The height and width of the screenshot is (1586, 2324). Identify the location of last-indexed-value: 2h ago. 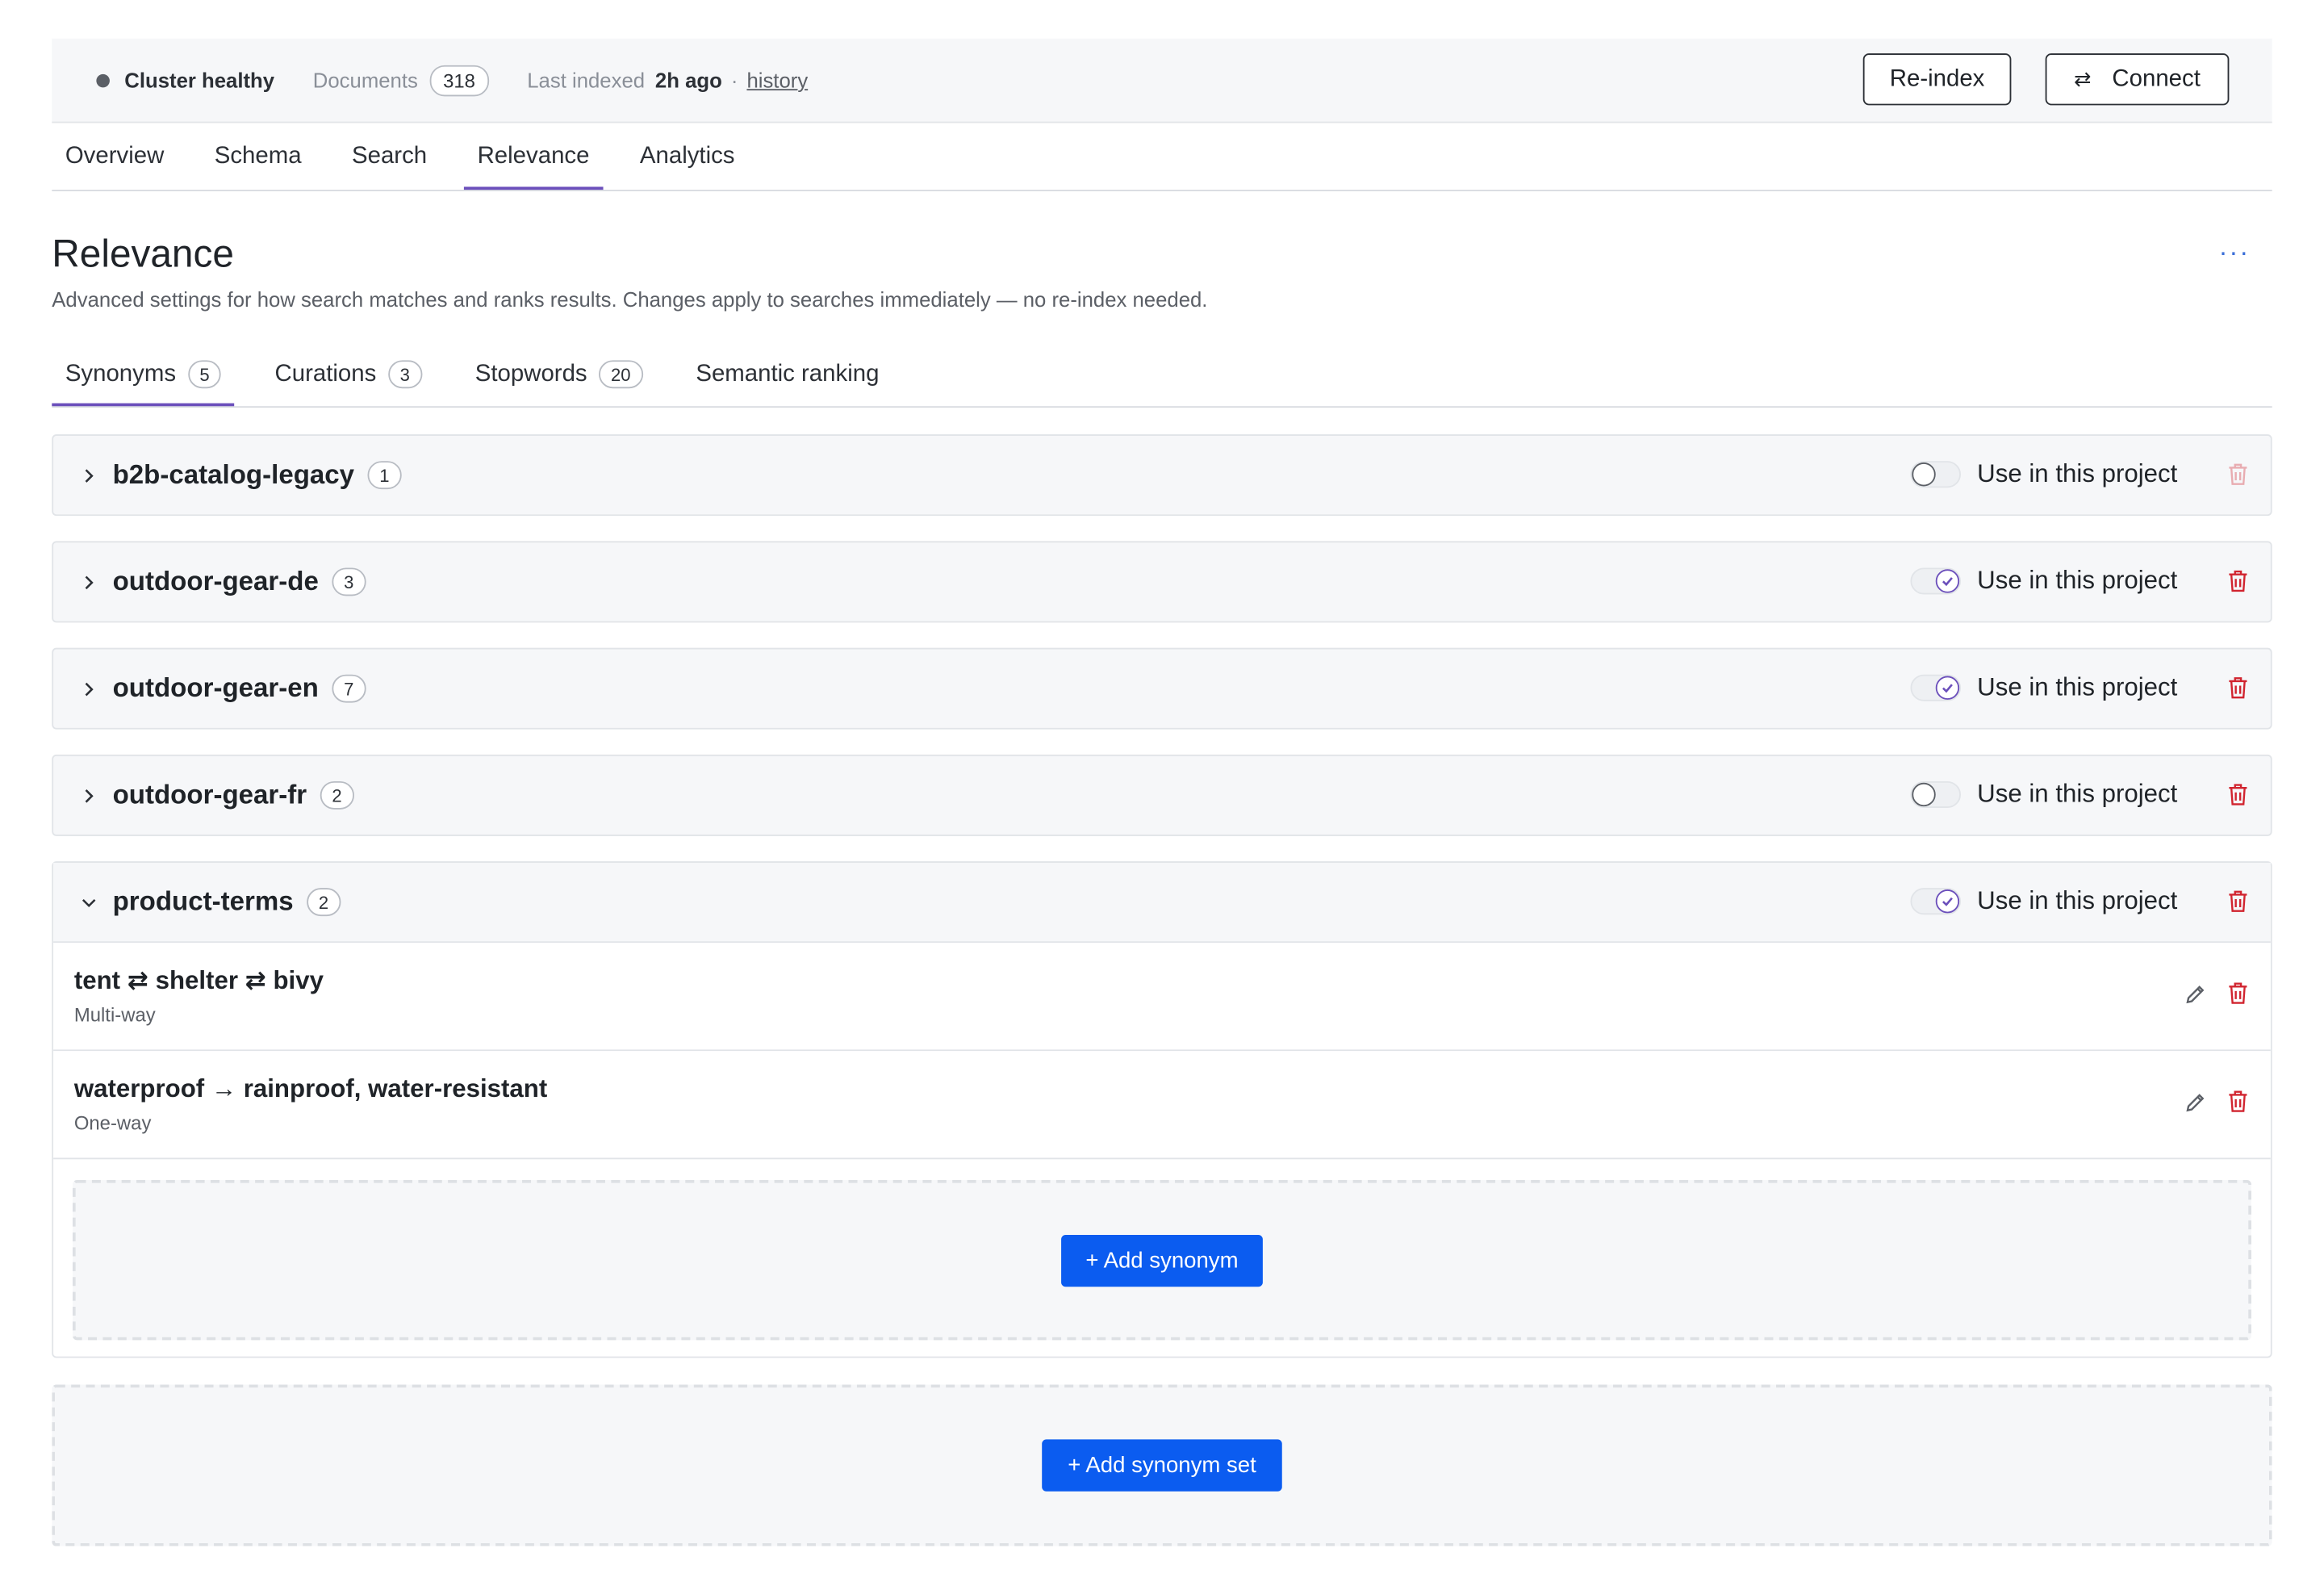
(688, 80).